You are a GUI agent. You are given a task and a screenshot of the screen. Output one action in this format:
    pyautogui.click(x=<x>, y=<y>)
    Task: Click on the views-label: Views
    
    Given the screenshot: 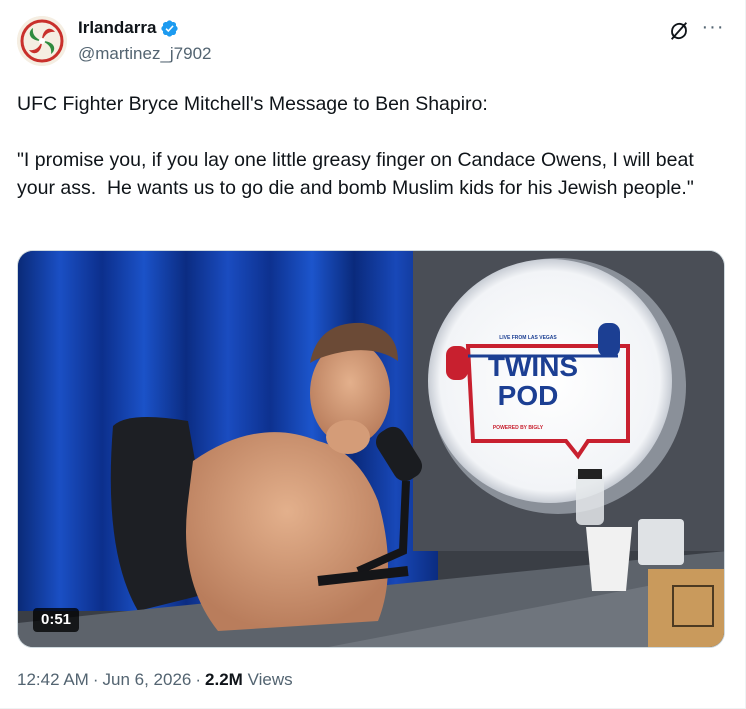 What is the action you would take?
    pyautogui.click(x=270, y=679)
    